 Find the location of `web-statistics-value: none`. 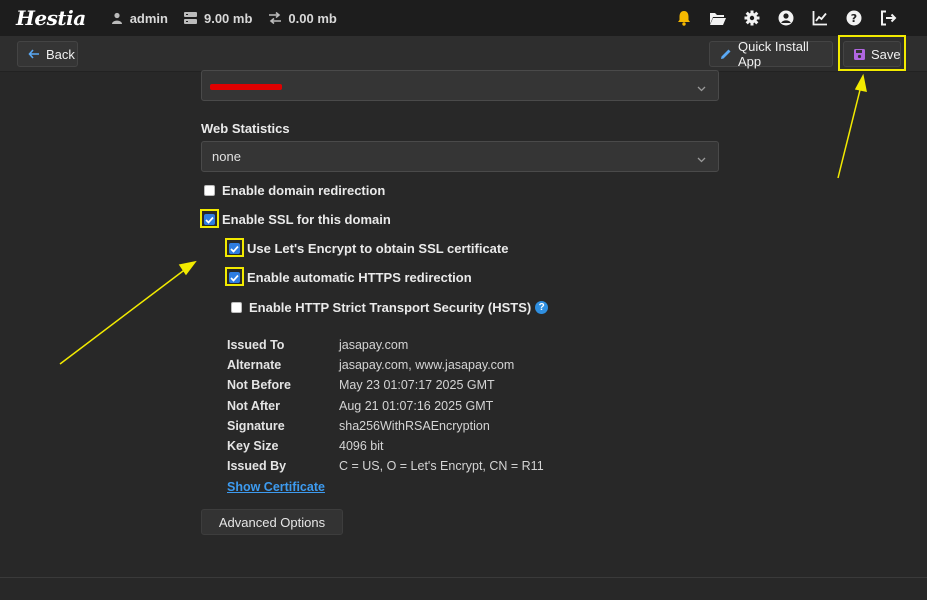

web-statistics-value: none is located at coordinates (226, 156).